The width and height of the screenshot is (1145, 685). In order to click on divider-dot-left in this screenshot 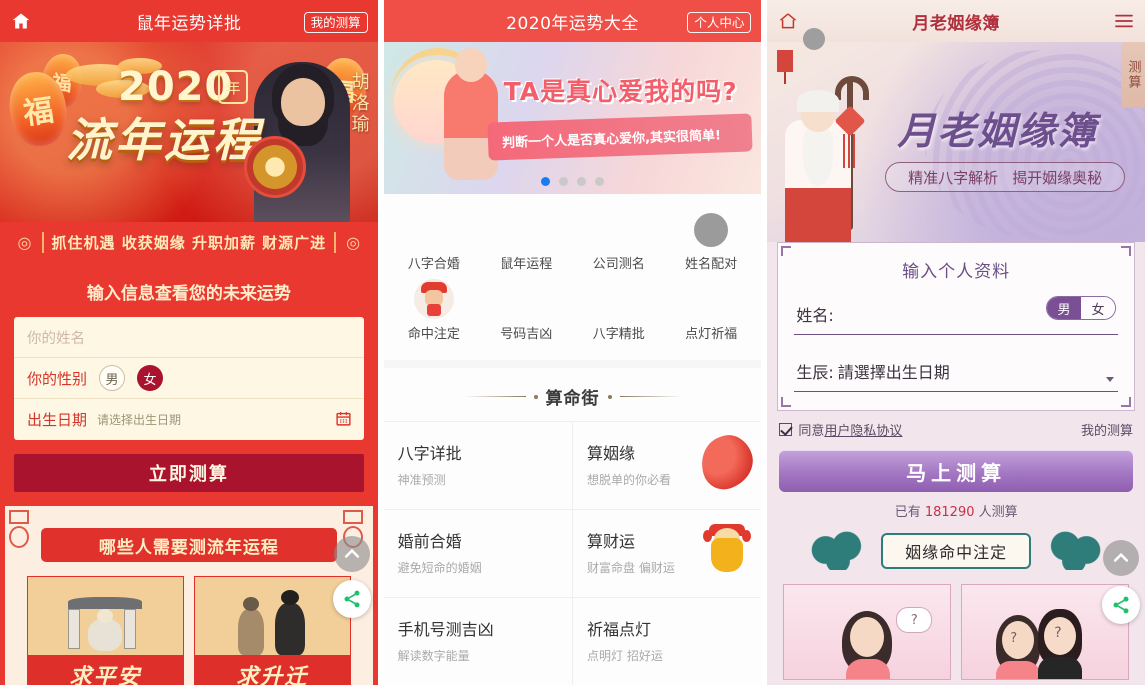, I will do `click(535, 396)`.